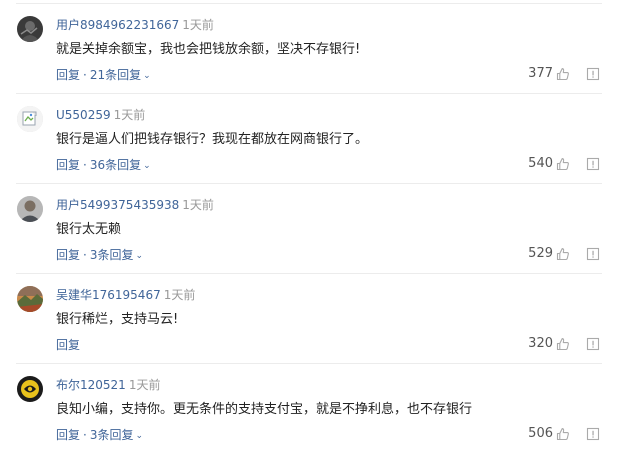  What do you see at coordinates (115, 165) in the screenshot?
I see `replies-count-label: 36条回复` at bounding box center [115, 165].